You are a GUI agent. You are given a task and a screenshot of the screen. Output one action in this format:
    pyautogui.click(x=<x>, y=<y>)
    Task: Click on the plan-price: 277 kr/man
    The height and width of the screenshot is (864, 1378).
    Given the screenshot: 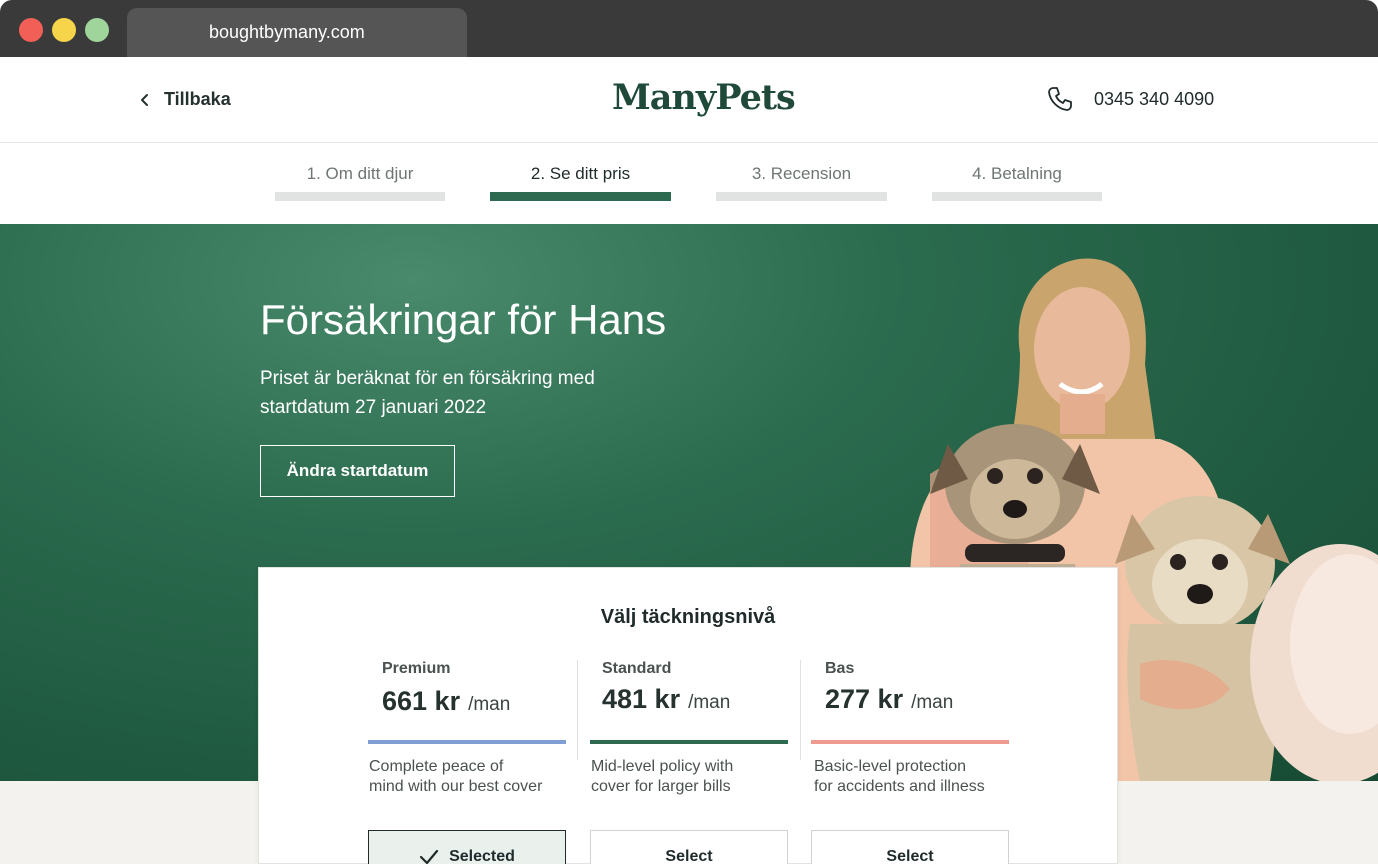 What is the action you would take?
    pyautogui.click(x=889, y=699)
    